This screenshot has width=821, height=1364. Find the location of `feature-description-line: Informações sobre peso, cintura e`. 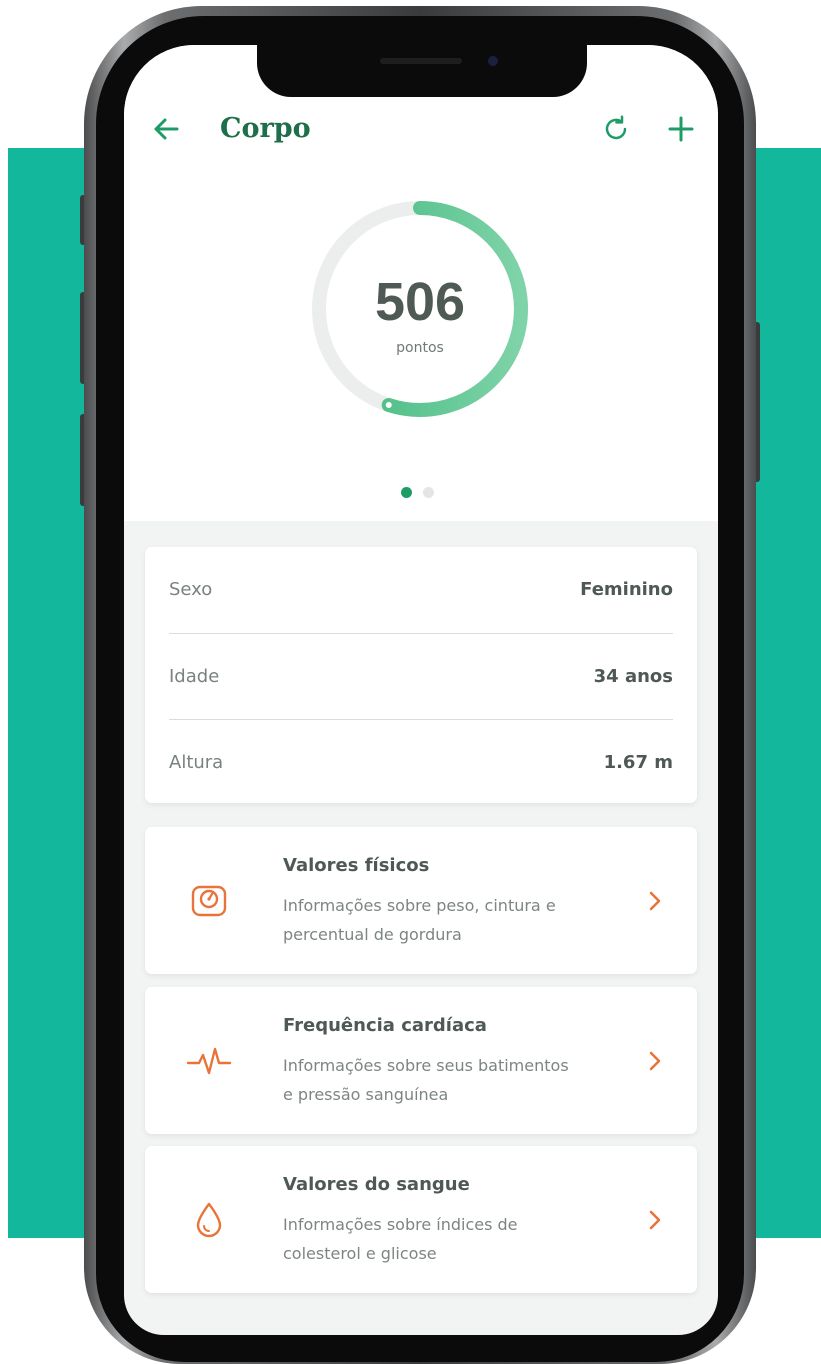

feature-description-line: Informações sobre peso, cintura e is located at coordinates (419, 905).